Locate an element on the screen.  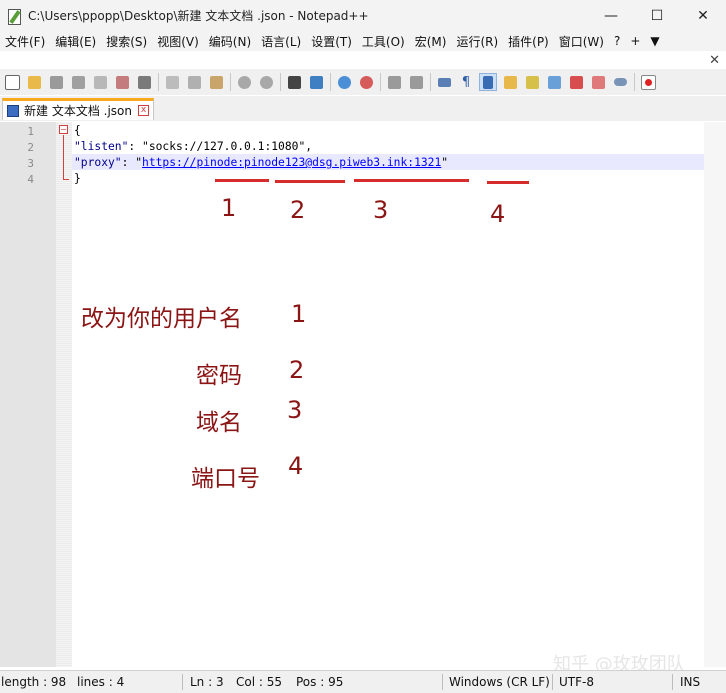
find-icon is located at coordinates (294, 82).